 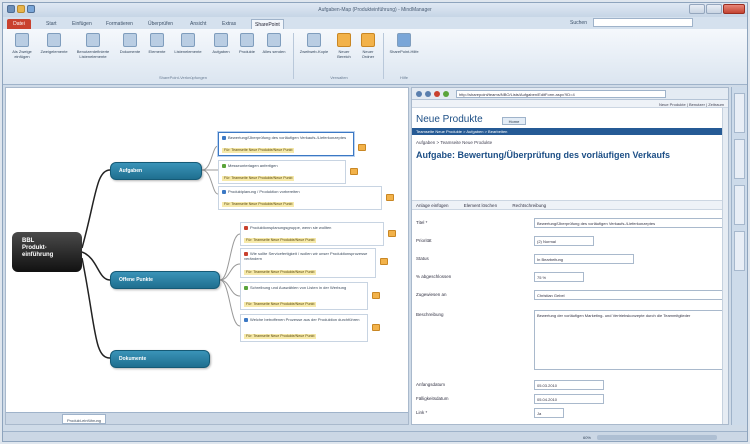 I want to click on tasks-button: Aufgaben, so click(x=221, y=43).